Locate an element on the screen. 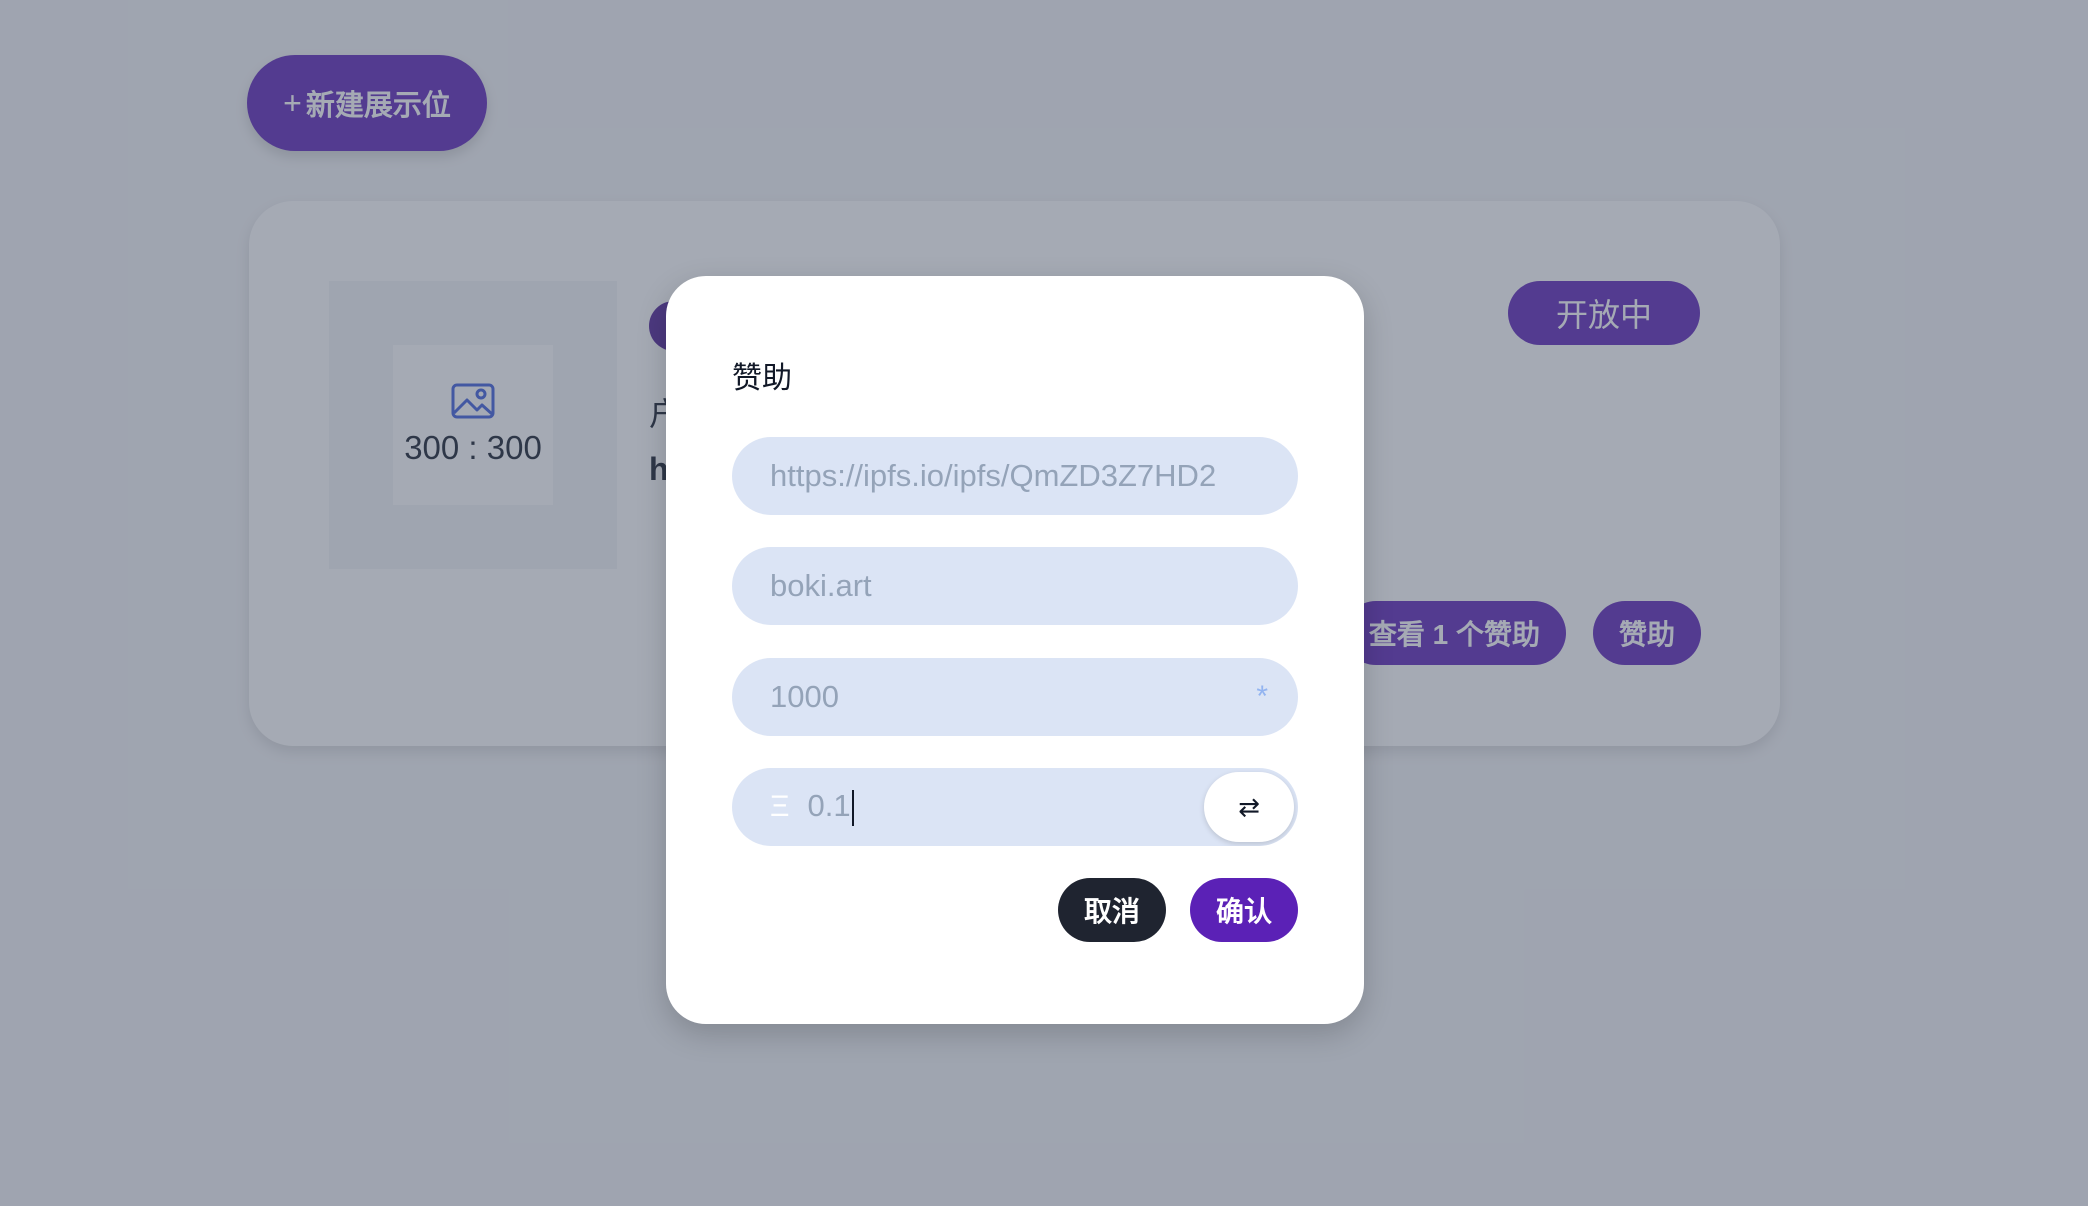 The height and width of the screenshot is (1206, 2088). required-asterisk-icon: * is located at coordinates (1262, 696).